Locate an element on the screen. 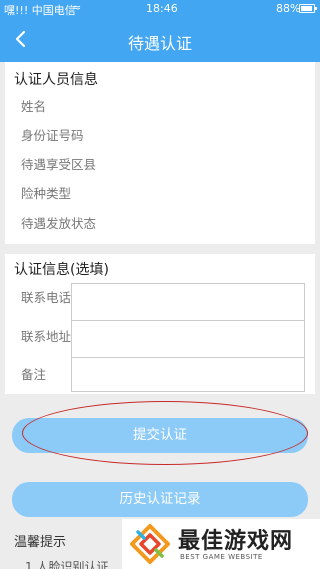 The image size is (320, 569). watermark: 最佳游戏网 BEST GAME WEBSITE is located at coordinates (221, 544).